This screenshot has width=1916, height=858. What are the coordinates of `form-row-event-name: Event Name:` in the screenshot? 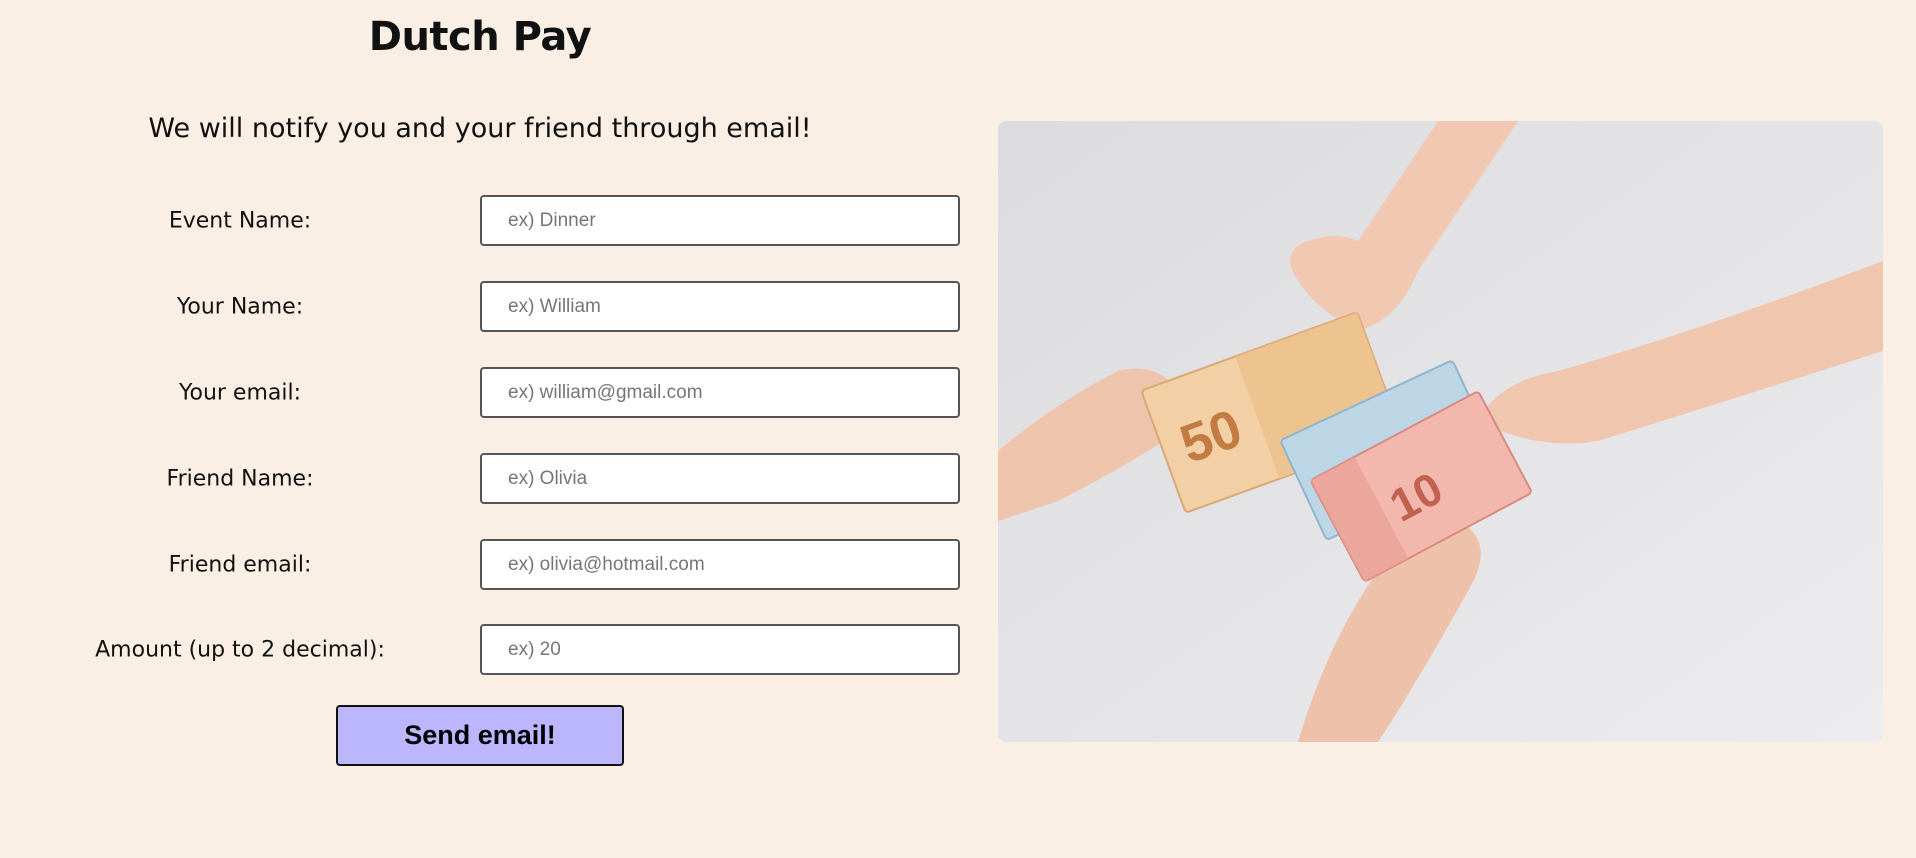 It's located at (480, 221).